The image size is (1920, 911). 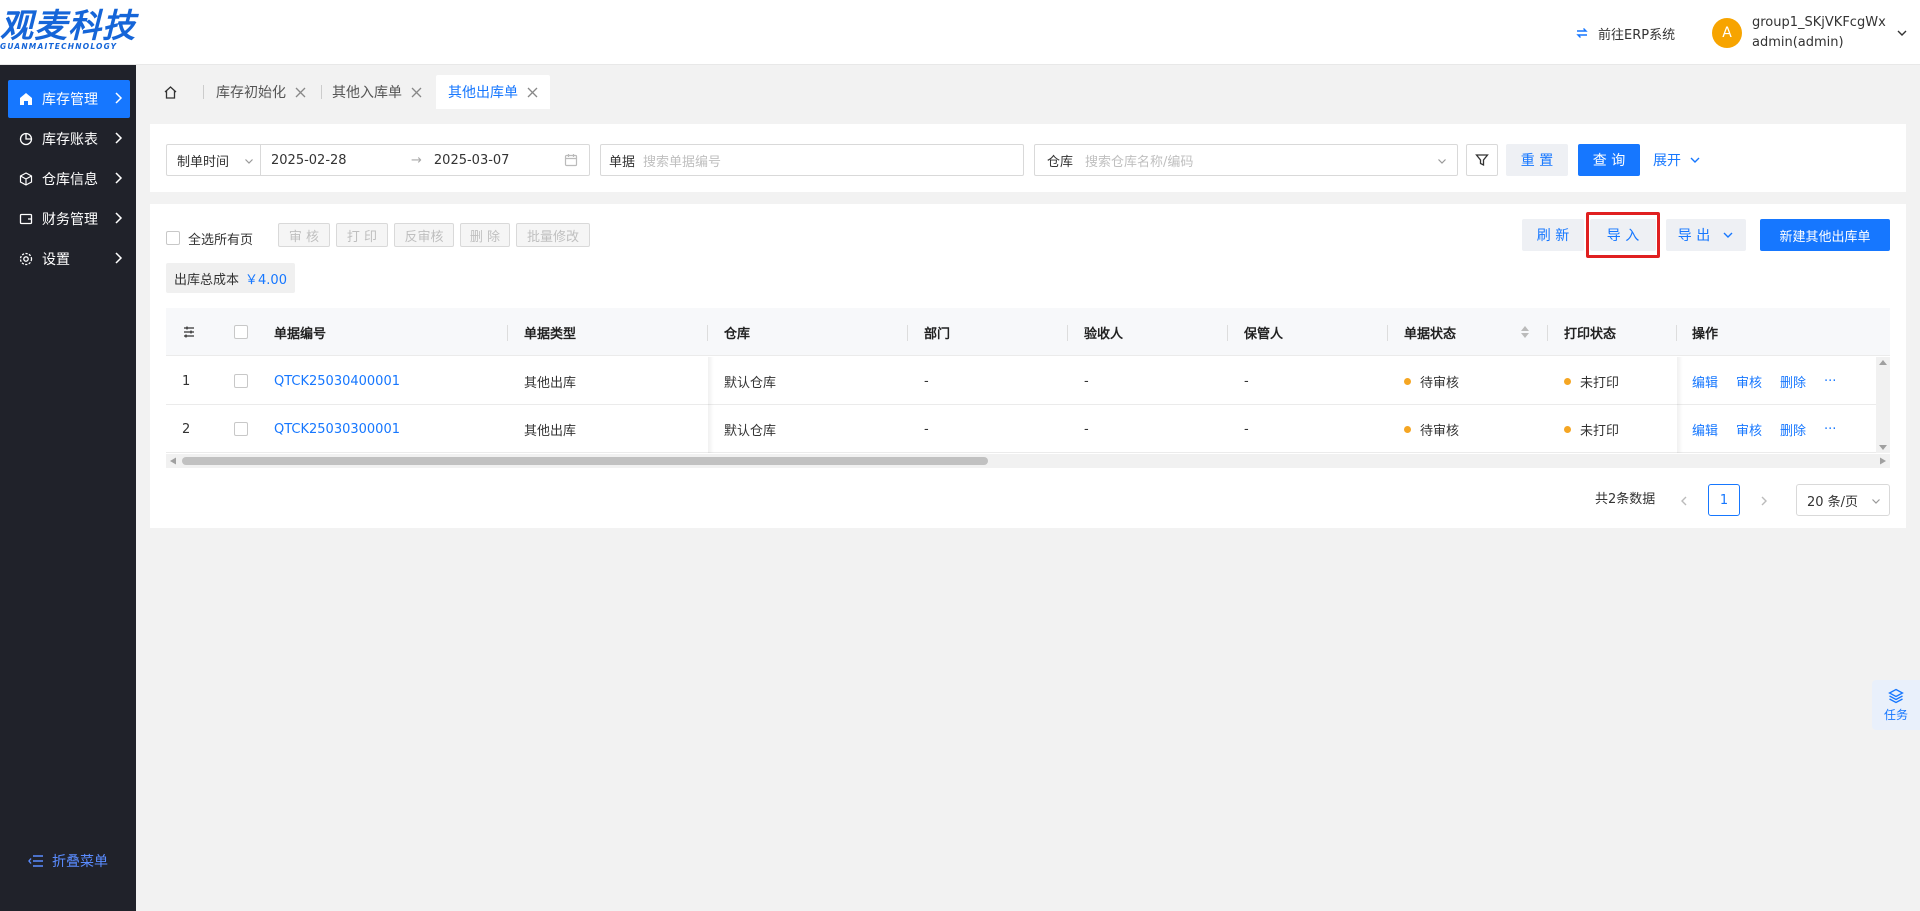 What do you see at coordinates (68, 25) in the screenshot?
I see `brand-name: 观麦科技` at bounding box center [68, 25].